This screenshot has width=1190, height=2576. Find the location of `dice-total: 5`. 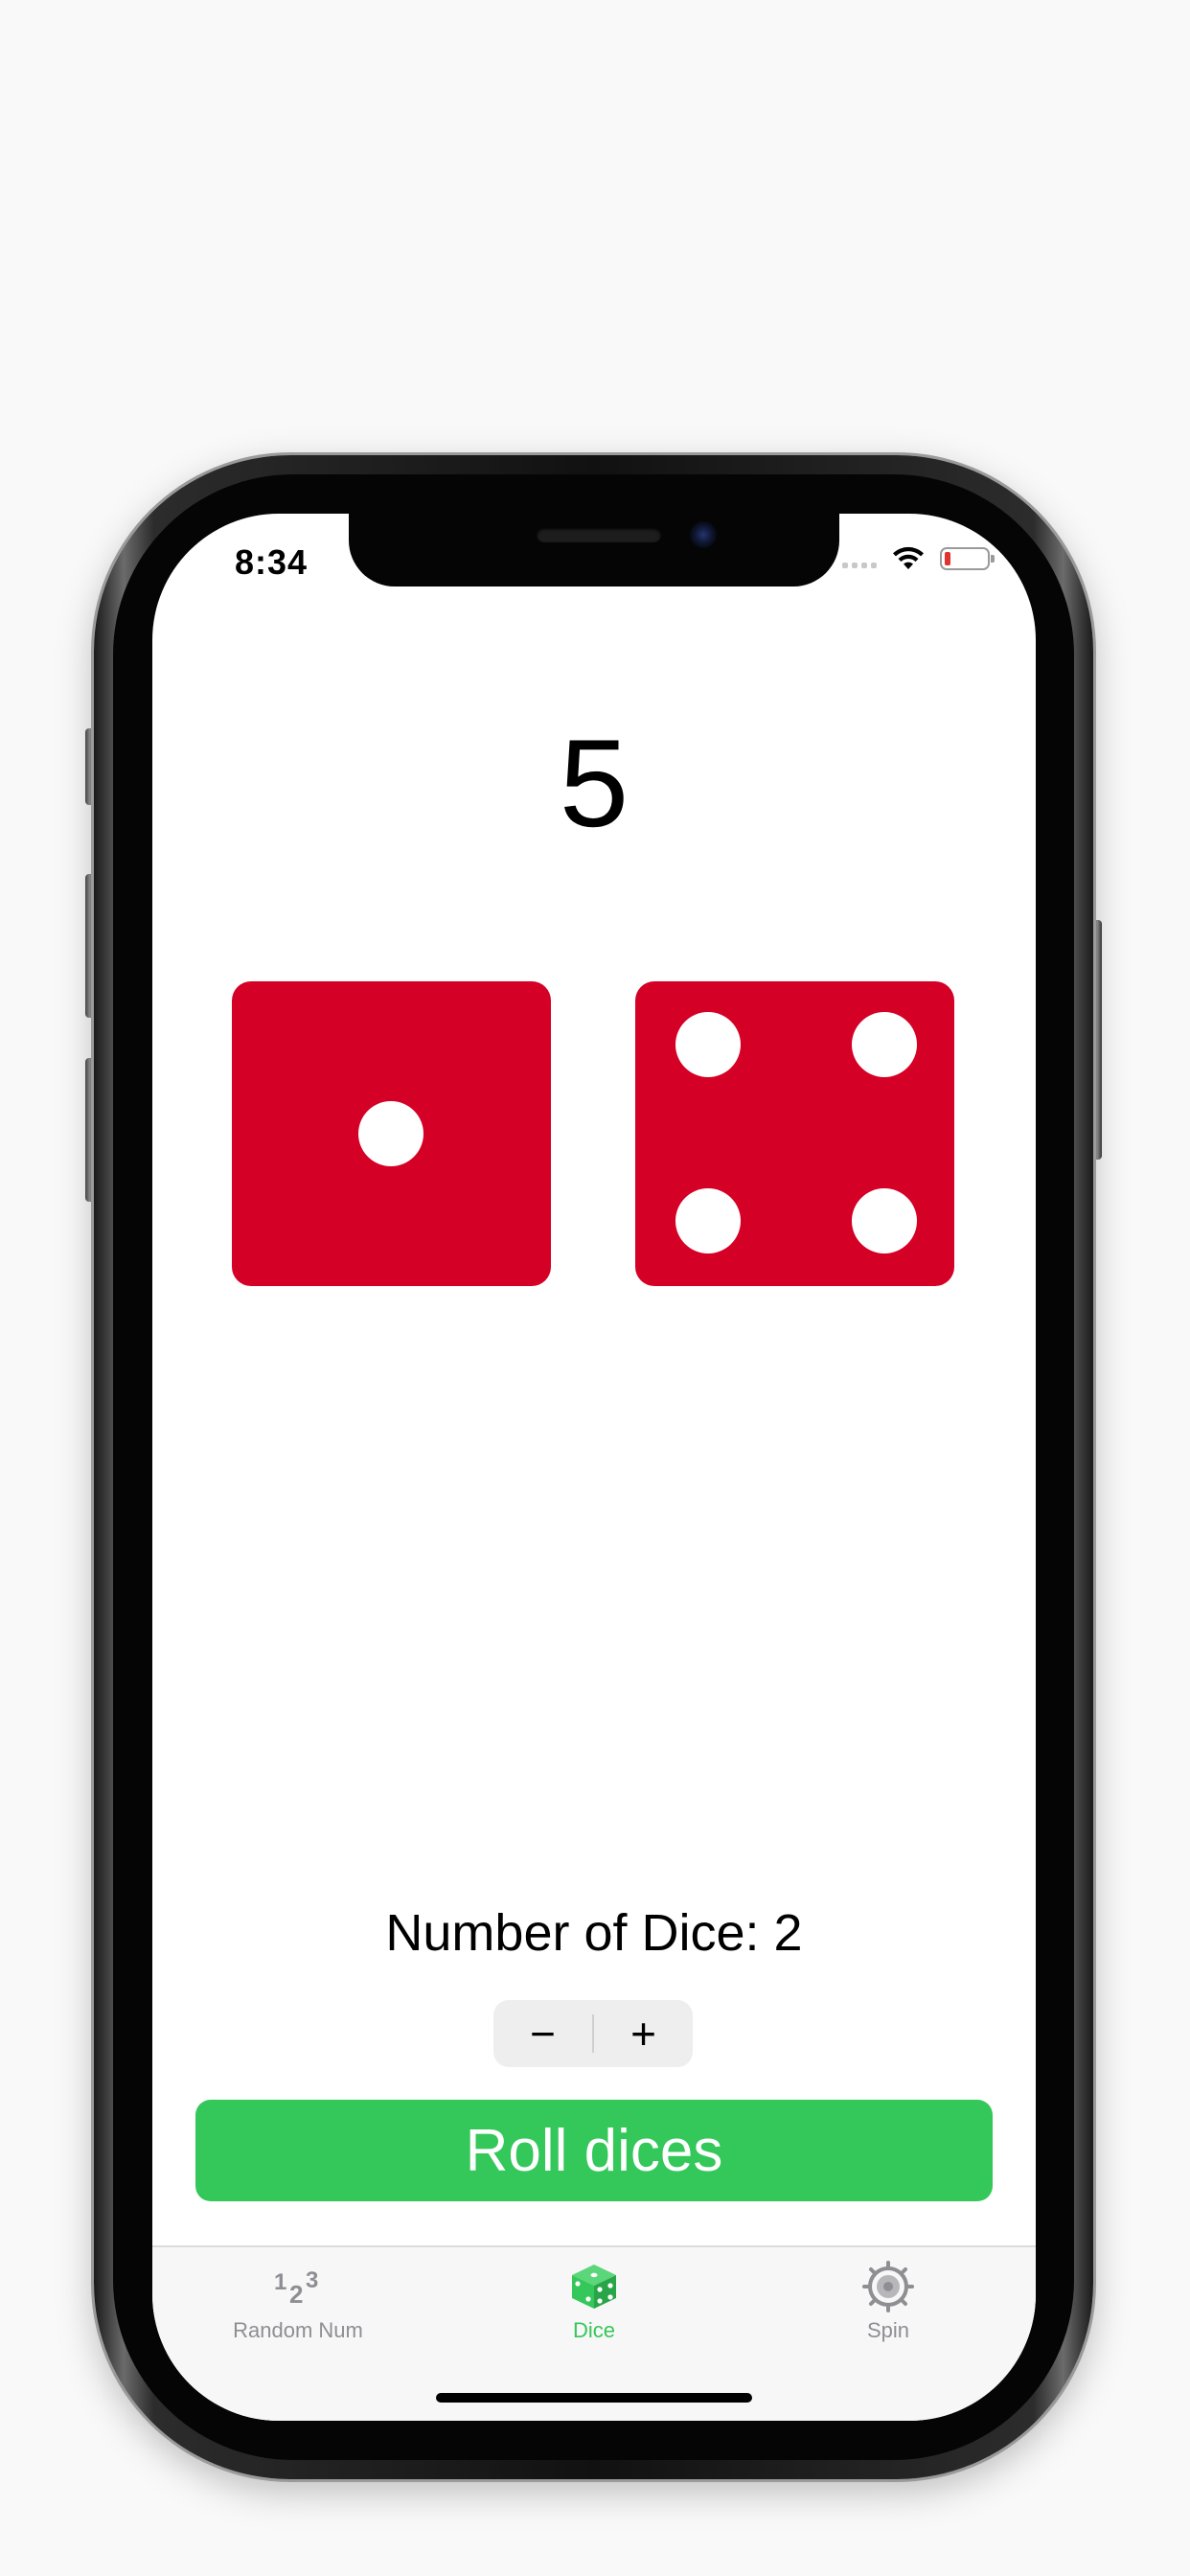

dice-total: 5 is located at coordinates (594, 783).